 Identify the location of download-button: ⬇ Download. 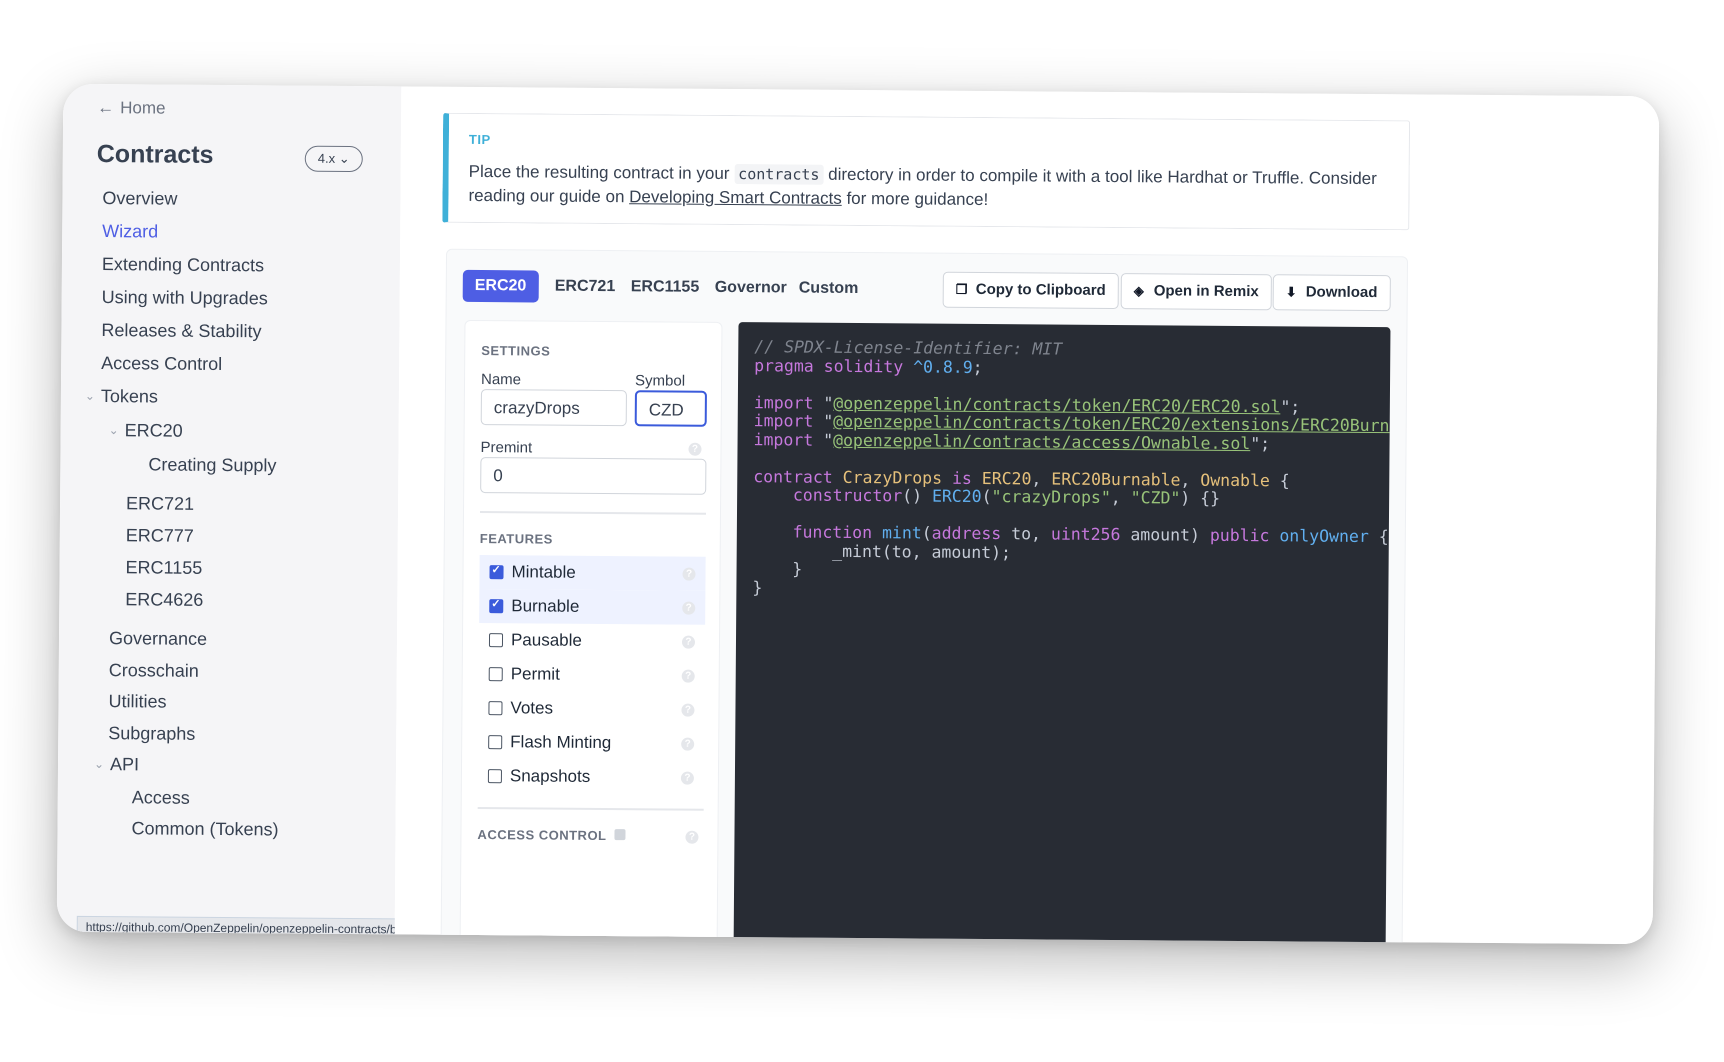
(1331, 293).